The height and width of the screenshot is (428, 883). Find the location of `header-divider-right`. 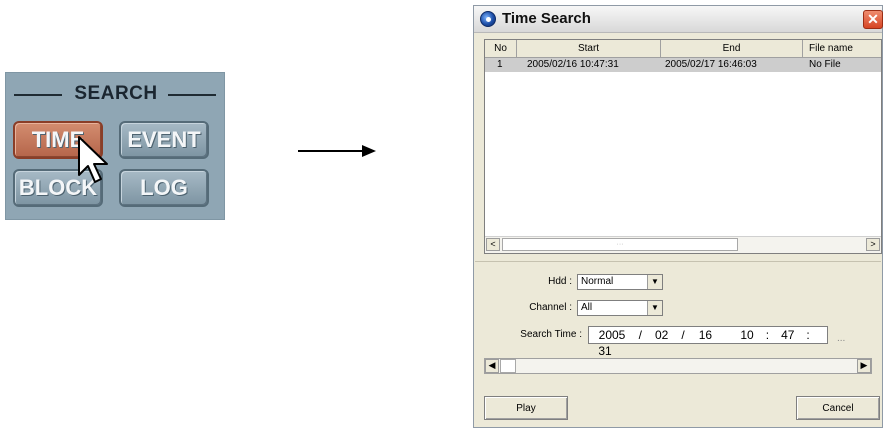

header-divider-right is located at coordinates (192, 95).